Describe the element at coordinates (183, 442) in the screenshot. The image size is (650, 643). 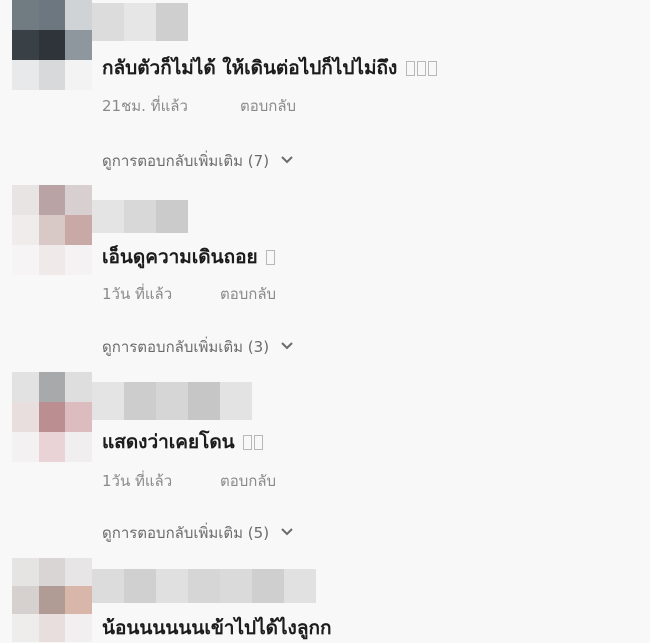
I see `comment-text: แสดงว่าเคยโดน` at that location.